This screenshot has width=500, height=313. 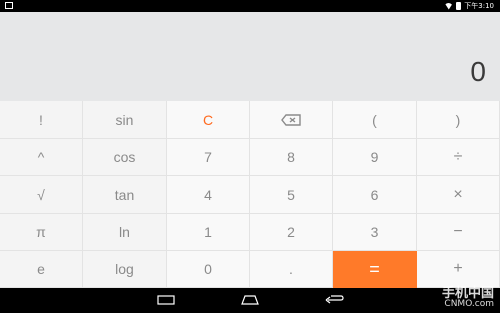 I want to click on watermark: 手机中国 CNMO.com, so click(x=467, y=298).